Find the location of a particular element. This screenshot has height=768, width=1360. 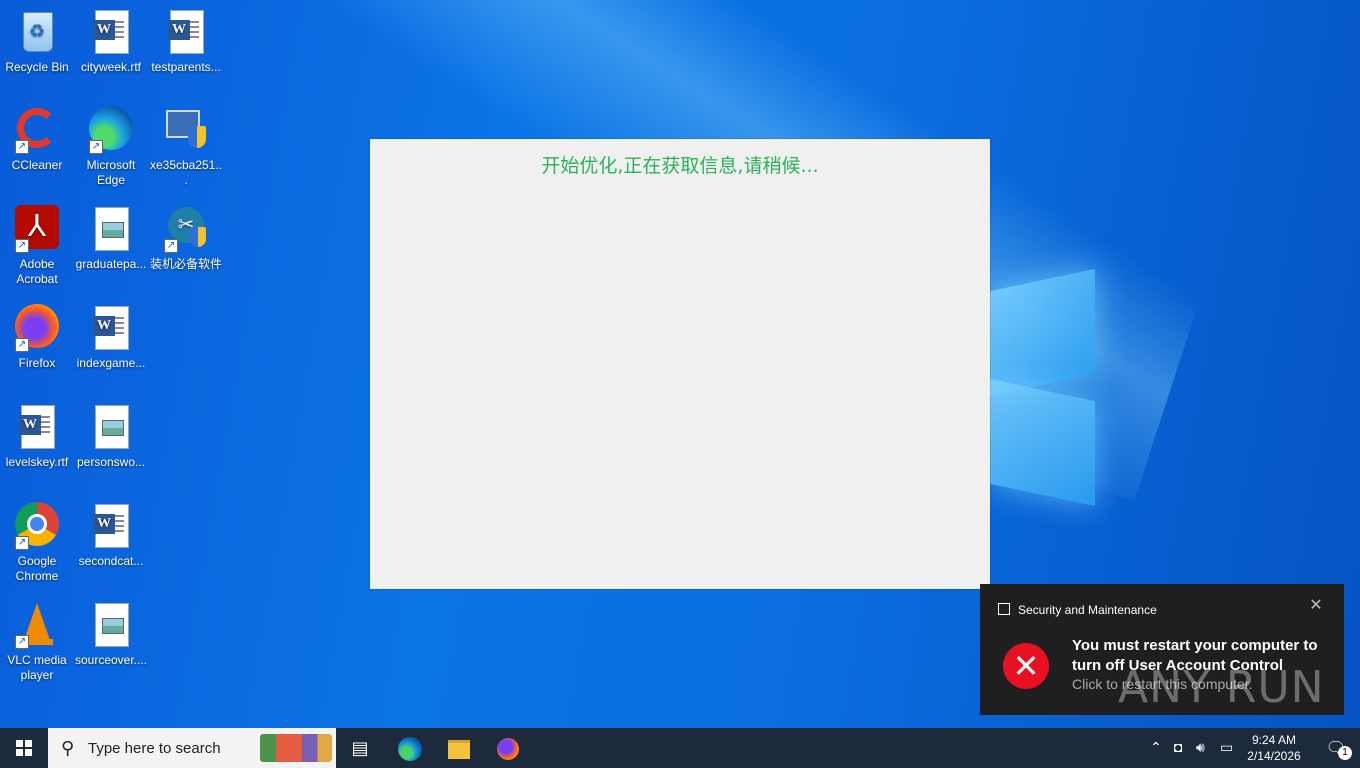

desktop-icon-vlc: ↗ VLC media player is located at coordinates (37, 642).